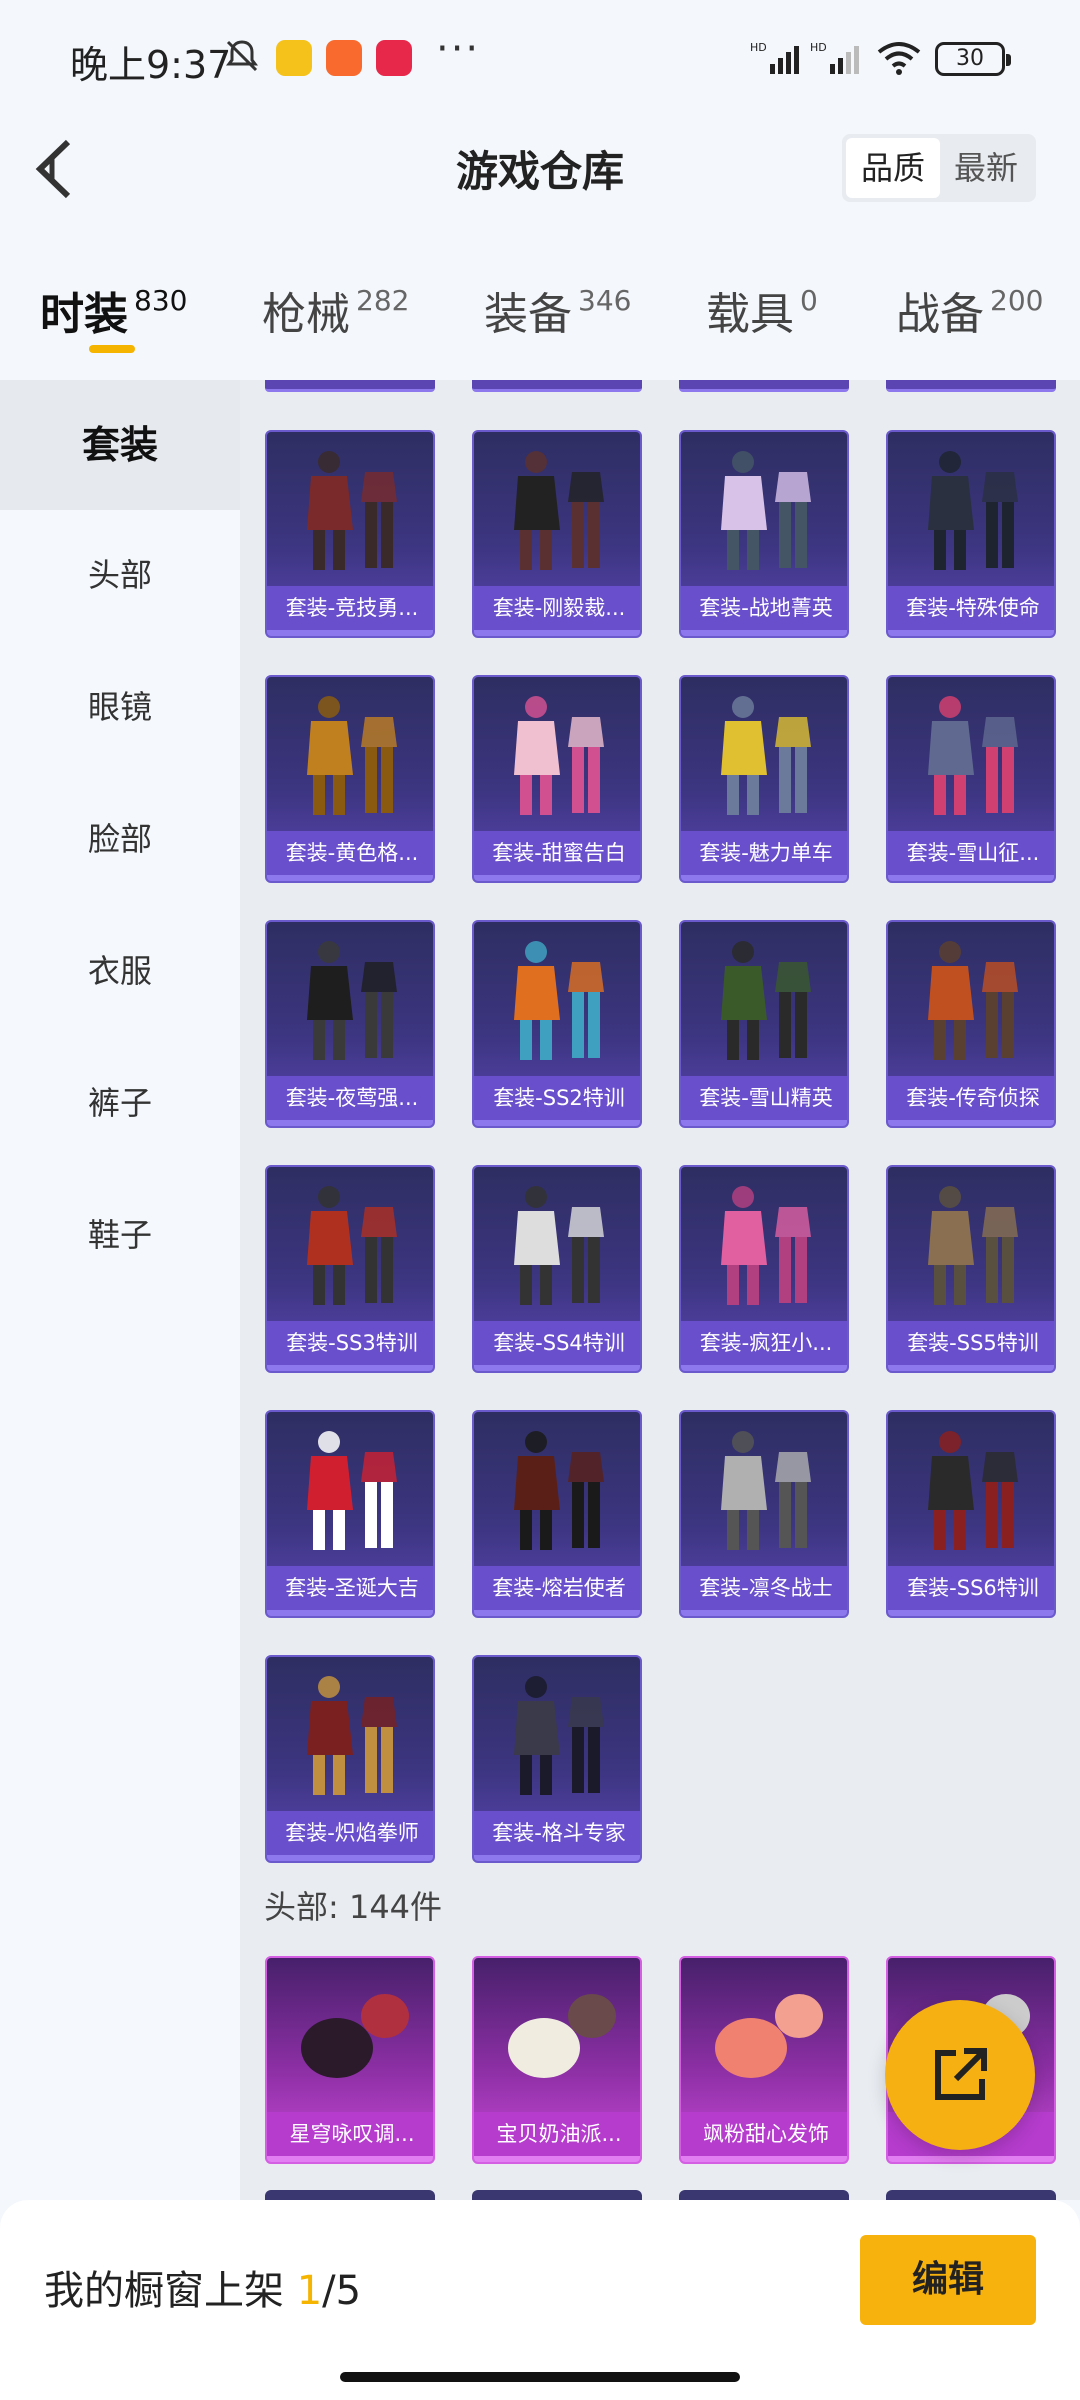  I want to click on item-name: 套装-特殊使命, so click(971, 611).